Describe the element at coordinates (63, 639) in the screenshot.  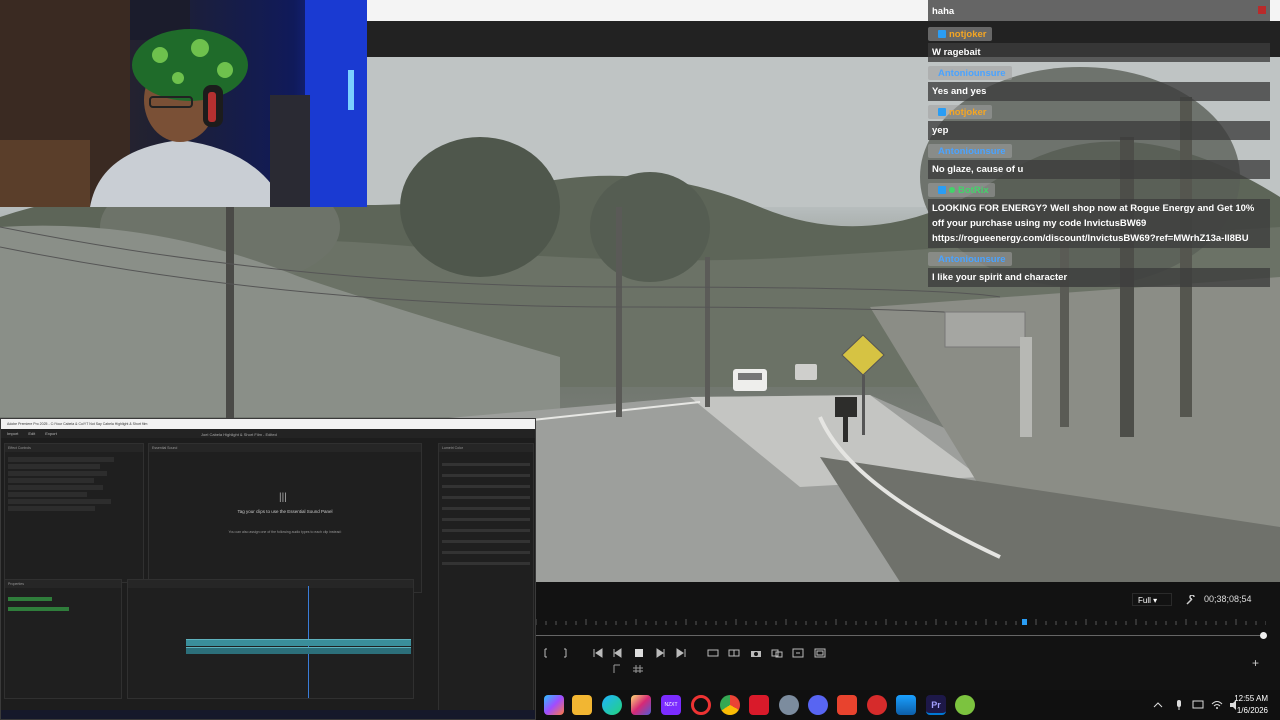
I see `project-panel: Properties` at that location.